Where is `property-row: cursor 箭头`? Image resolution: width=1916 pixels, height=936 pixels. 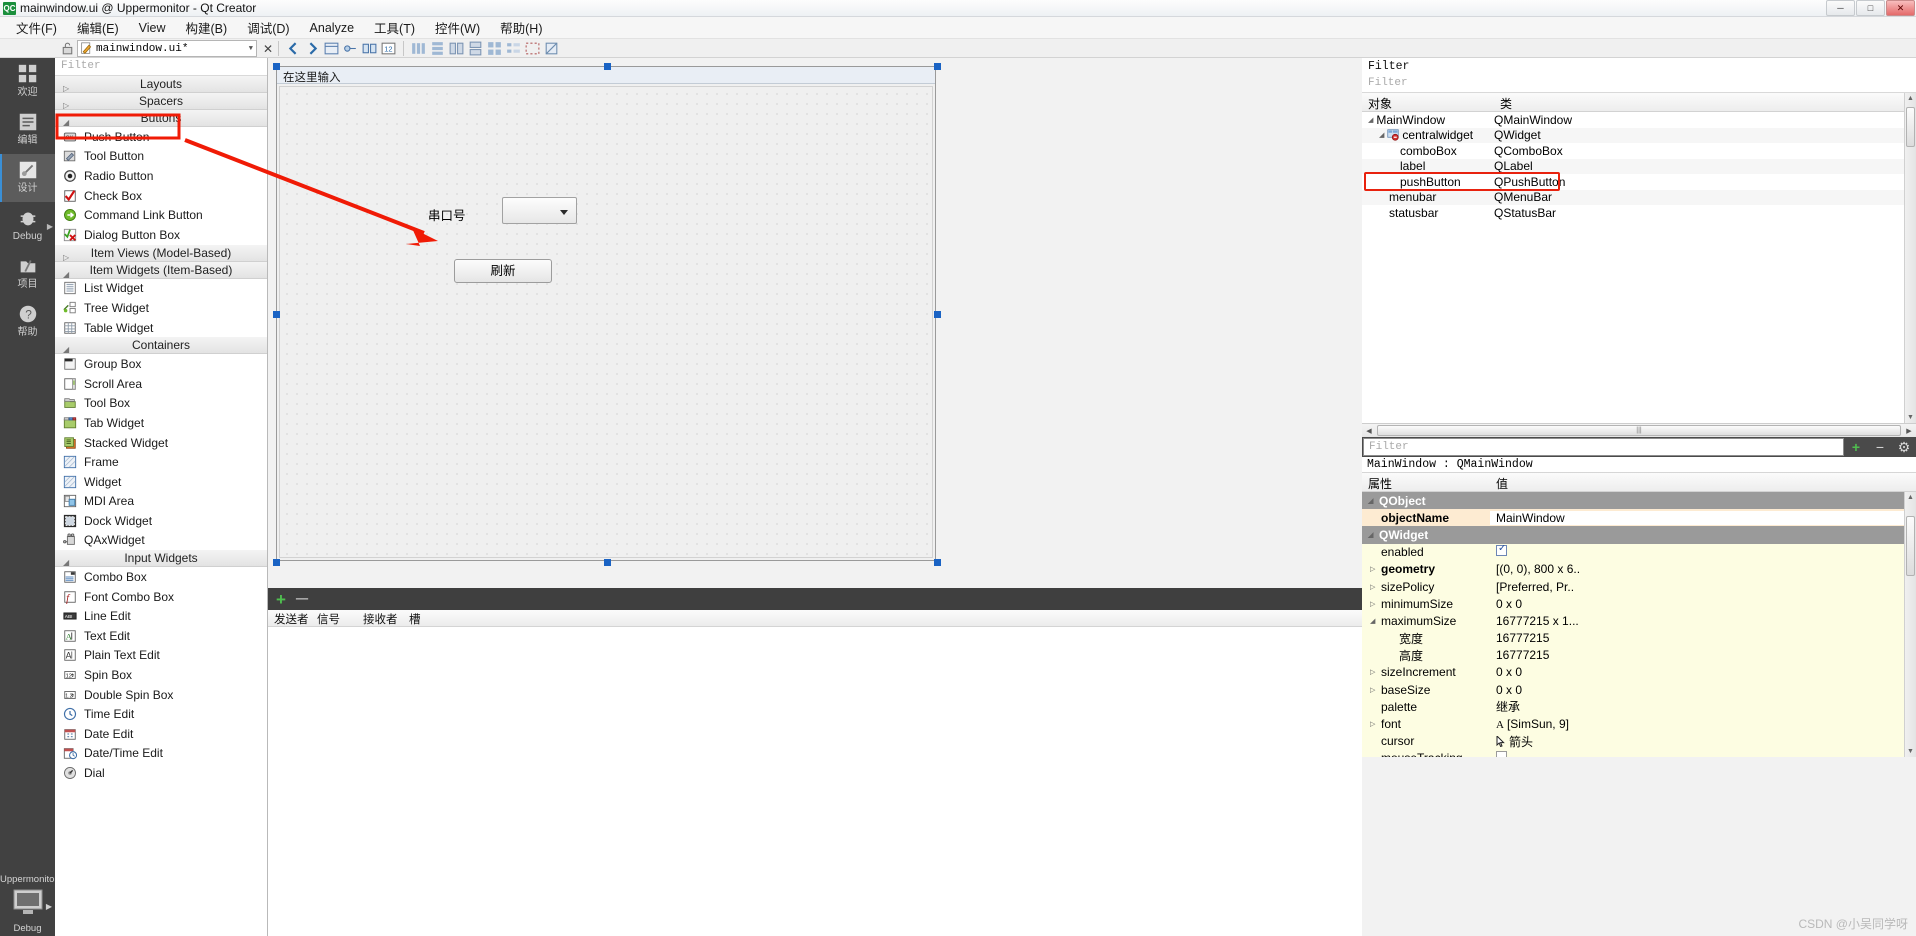
property-row: cursor 箭头 is located at coordinates (1639, 741).